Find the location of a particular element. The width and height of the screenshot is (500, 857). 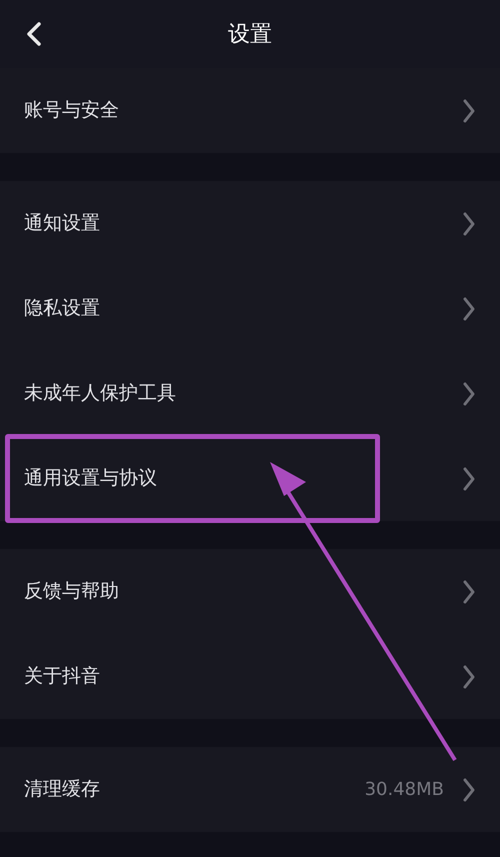

settings-row: 未成年人保护工具 is located at coordinates (250, 393).